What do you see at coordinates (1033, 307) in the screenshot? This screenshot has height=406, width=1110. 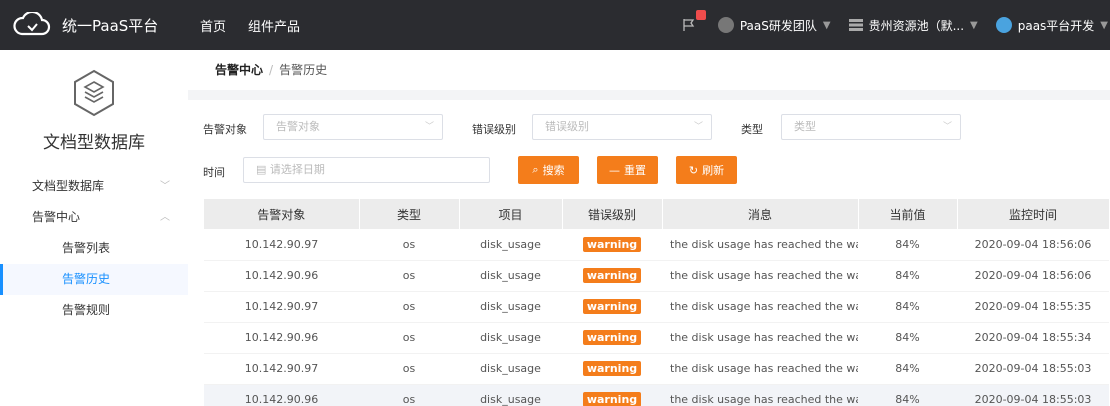 I see `time-cell: 2020-09-04 18:55:35` at bounding box center [1033, 307].